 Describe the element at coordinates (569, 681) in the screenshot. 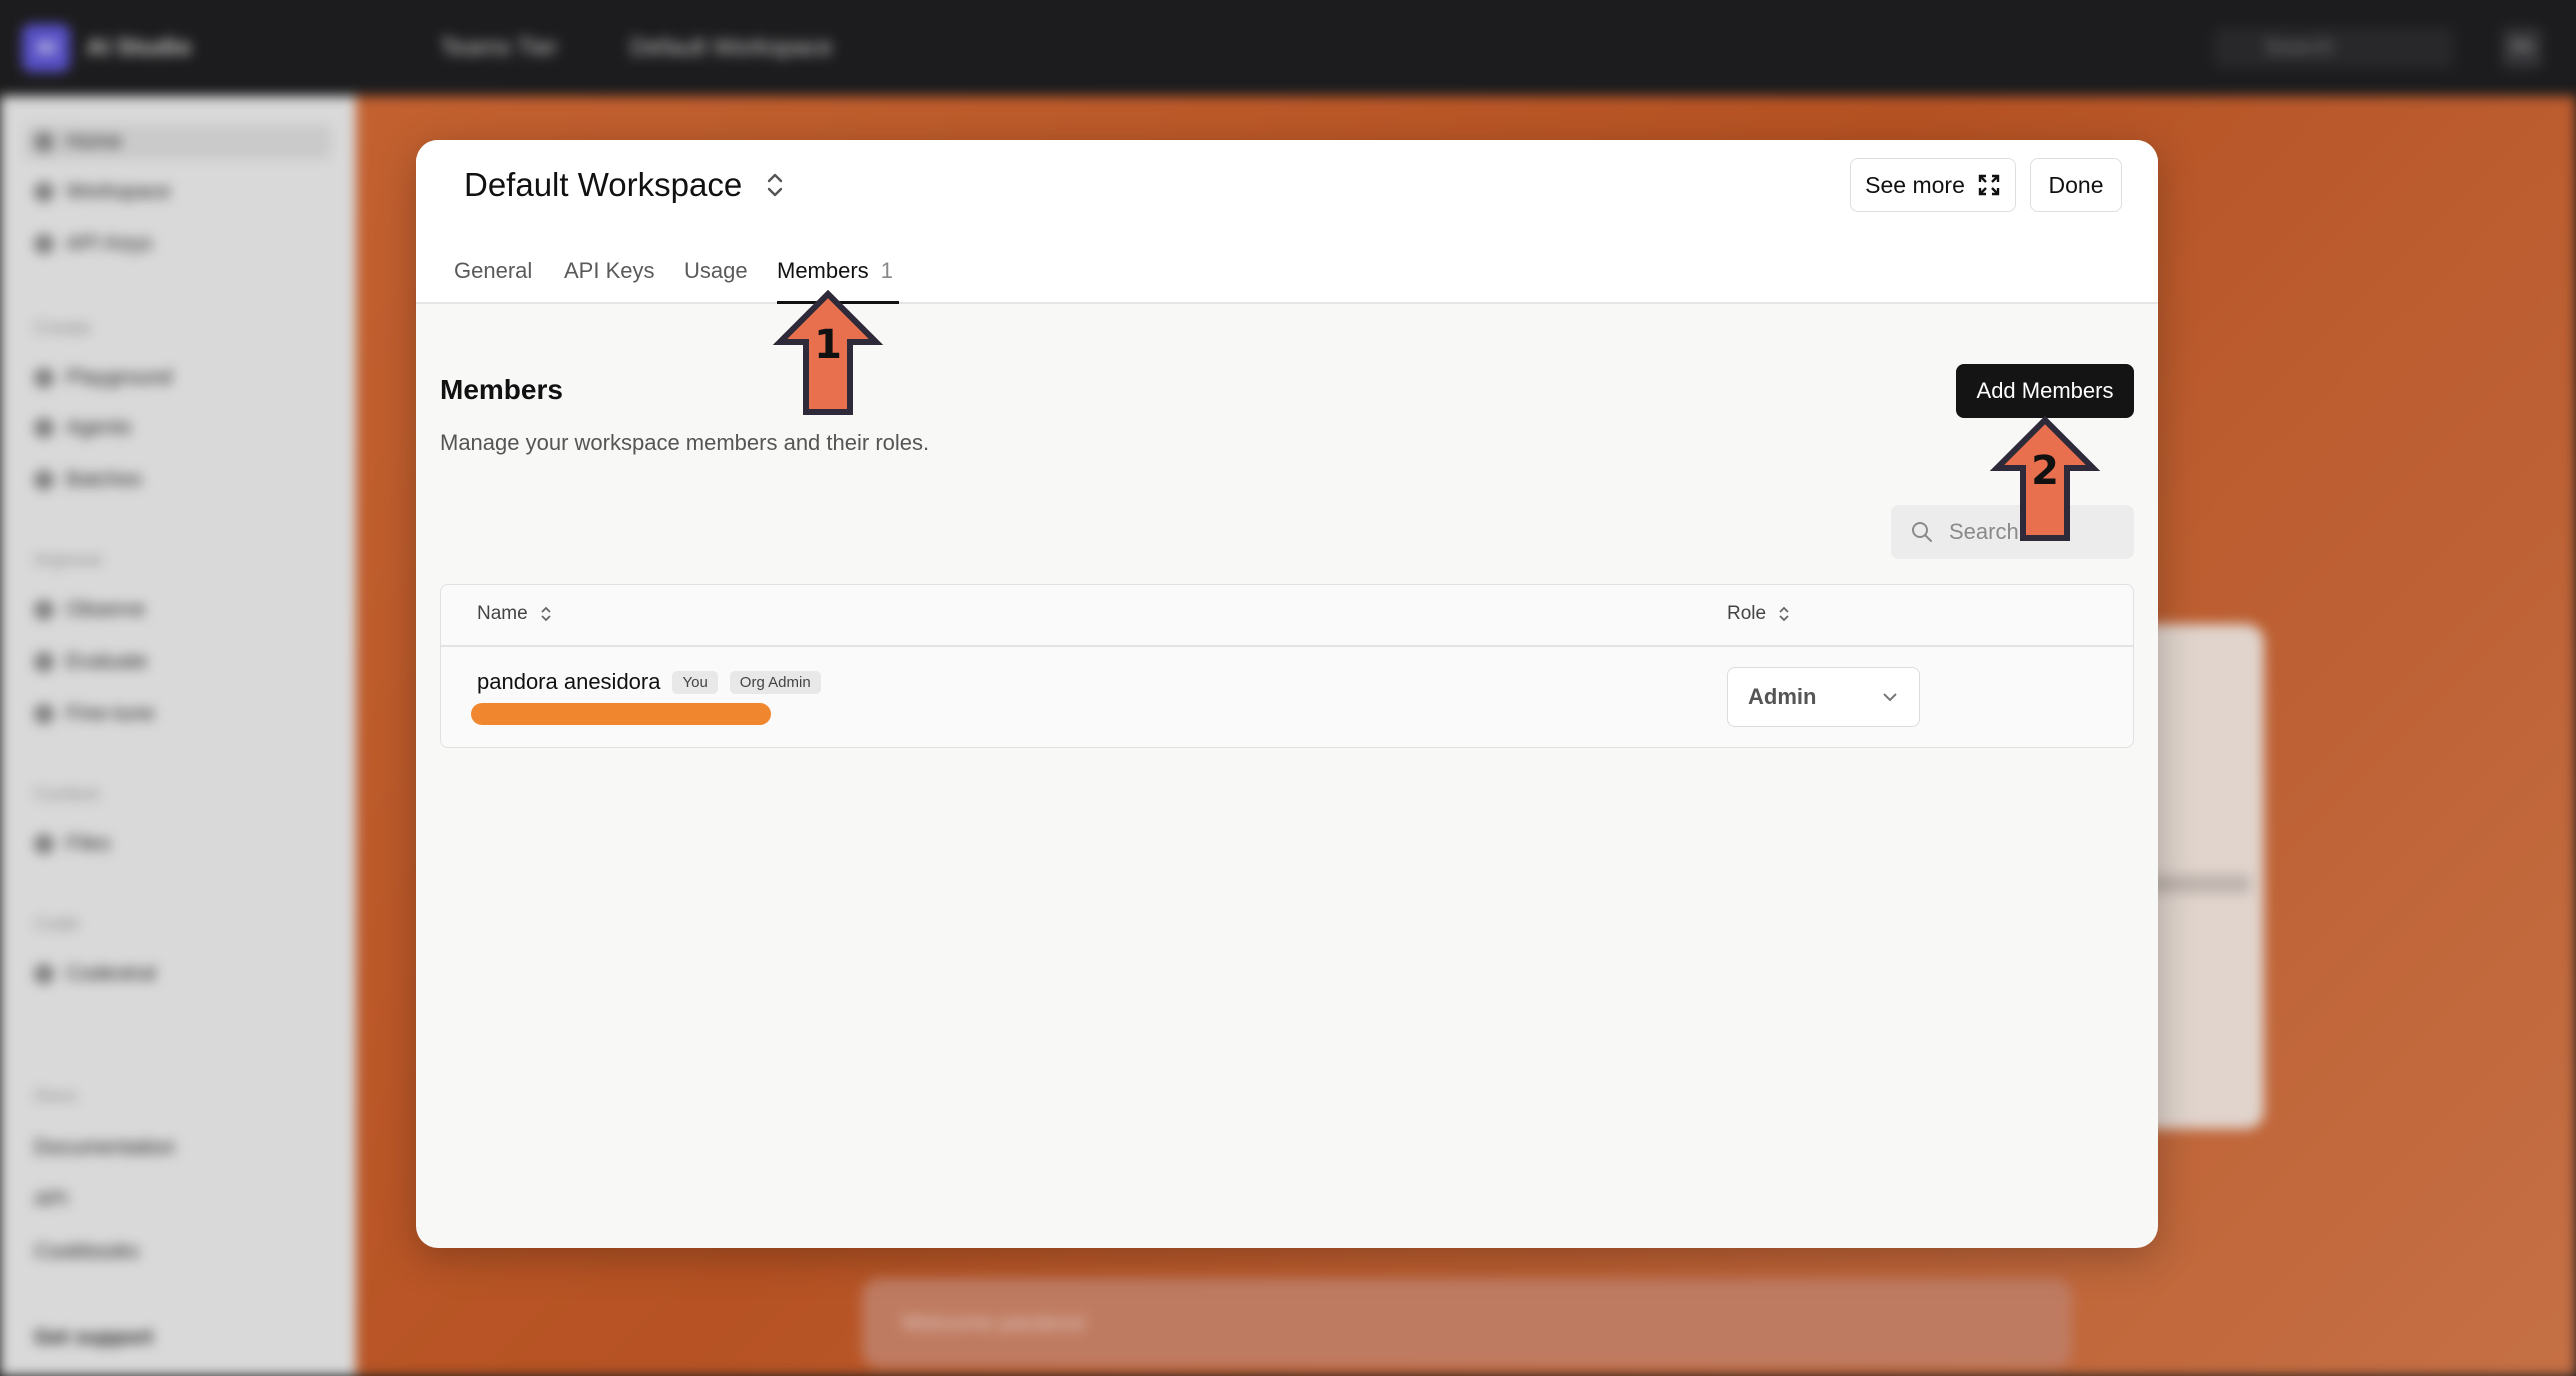

I see `member-name: pandora anesidora` at that location.